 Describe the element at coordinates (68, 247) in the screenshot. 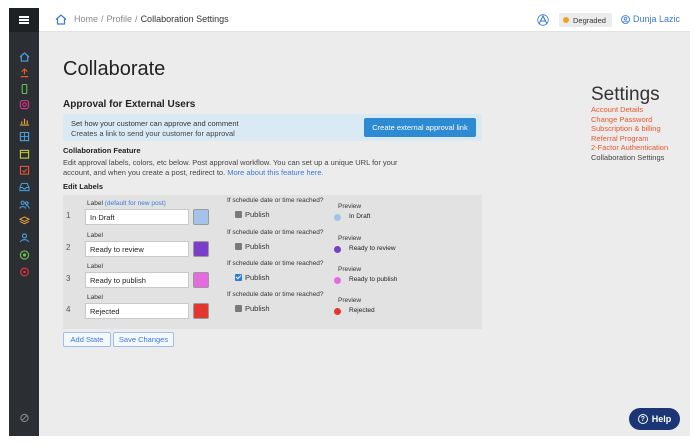

I see `row-number: 2` at that location.